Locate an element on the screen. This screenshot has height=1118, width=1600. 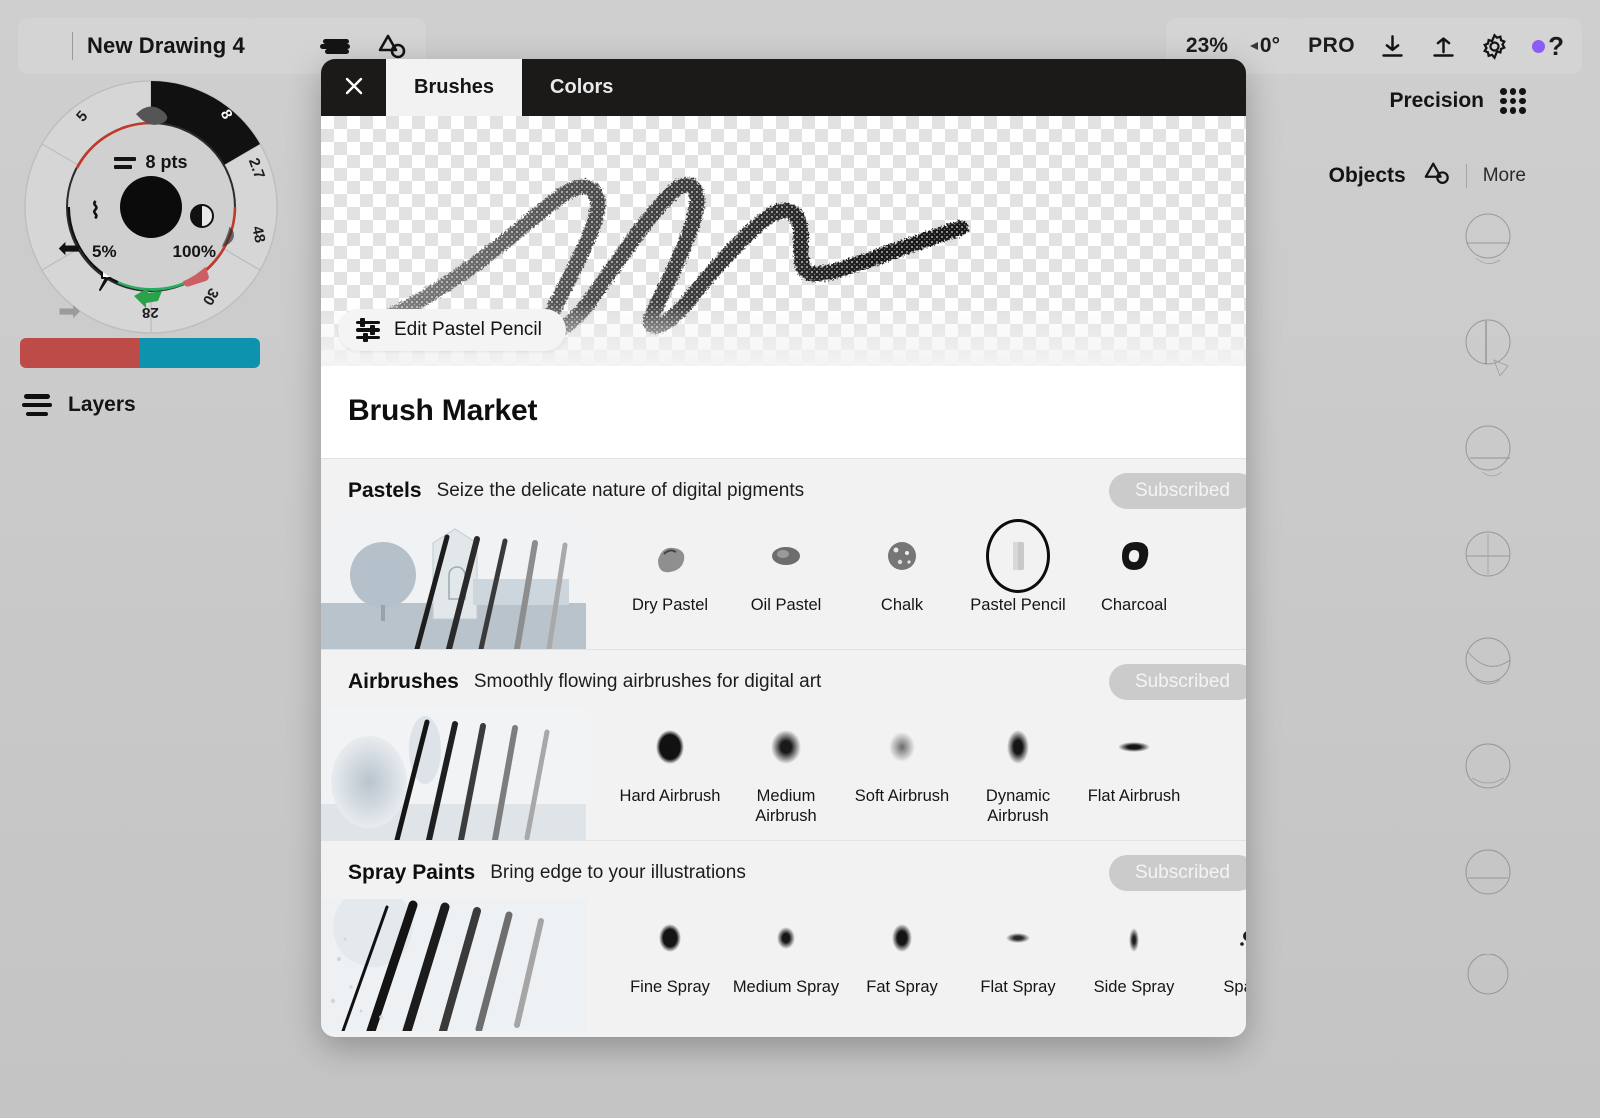
more-button: More is located at coordinates (1504, 176).